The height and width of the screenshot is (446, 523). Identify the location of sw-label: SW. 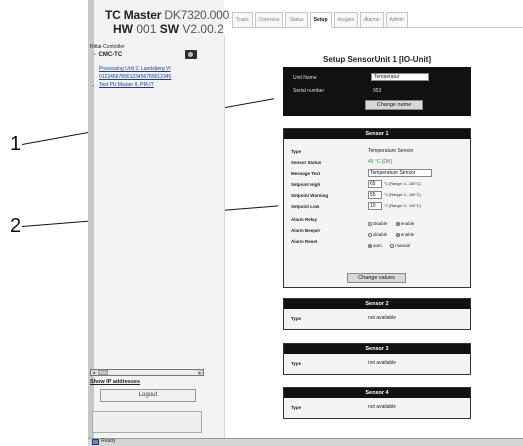
(169, 29).